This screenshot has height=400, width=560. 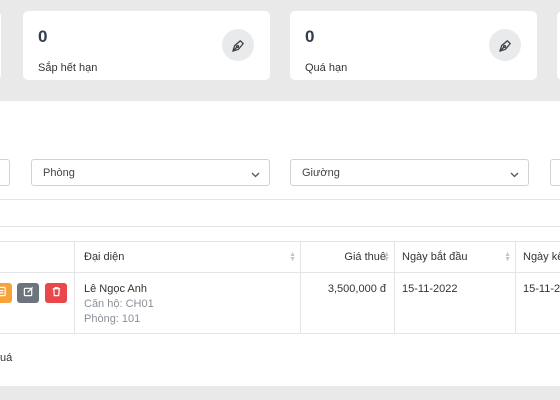 What do you see at coordinates (104, 257) in the screenshot?
I see `column-header-label: Đại diện` at bounding box center [104, 257].